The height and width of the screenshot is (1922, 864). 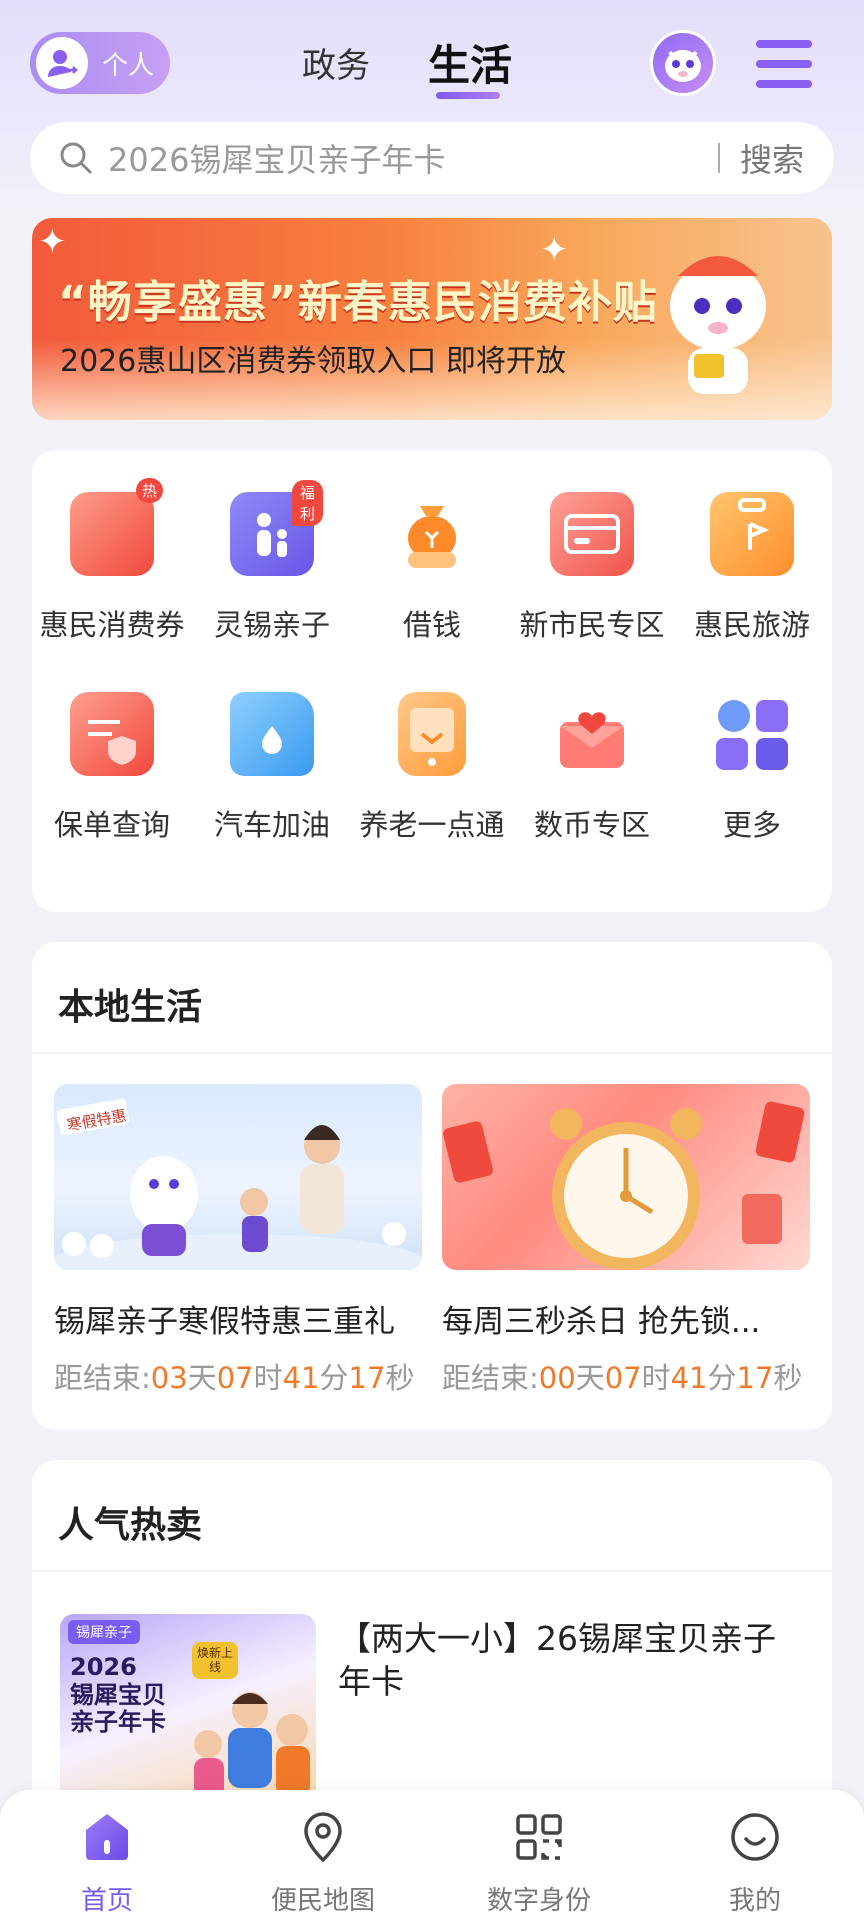 What do you see at coordinates (322, 1901) in the screenshot?
I see `tab-label: 便民地图` at bounding box center [322, 1901].